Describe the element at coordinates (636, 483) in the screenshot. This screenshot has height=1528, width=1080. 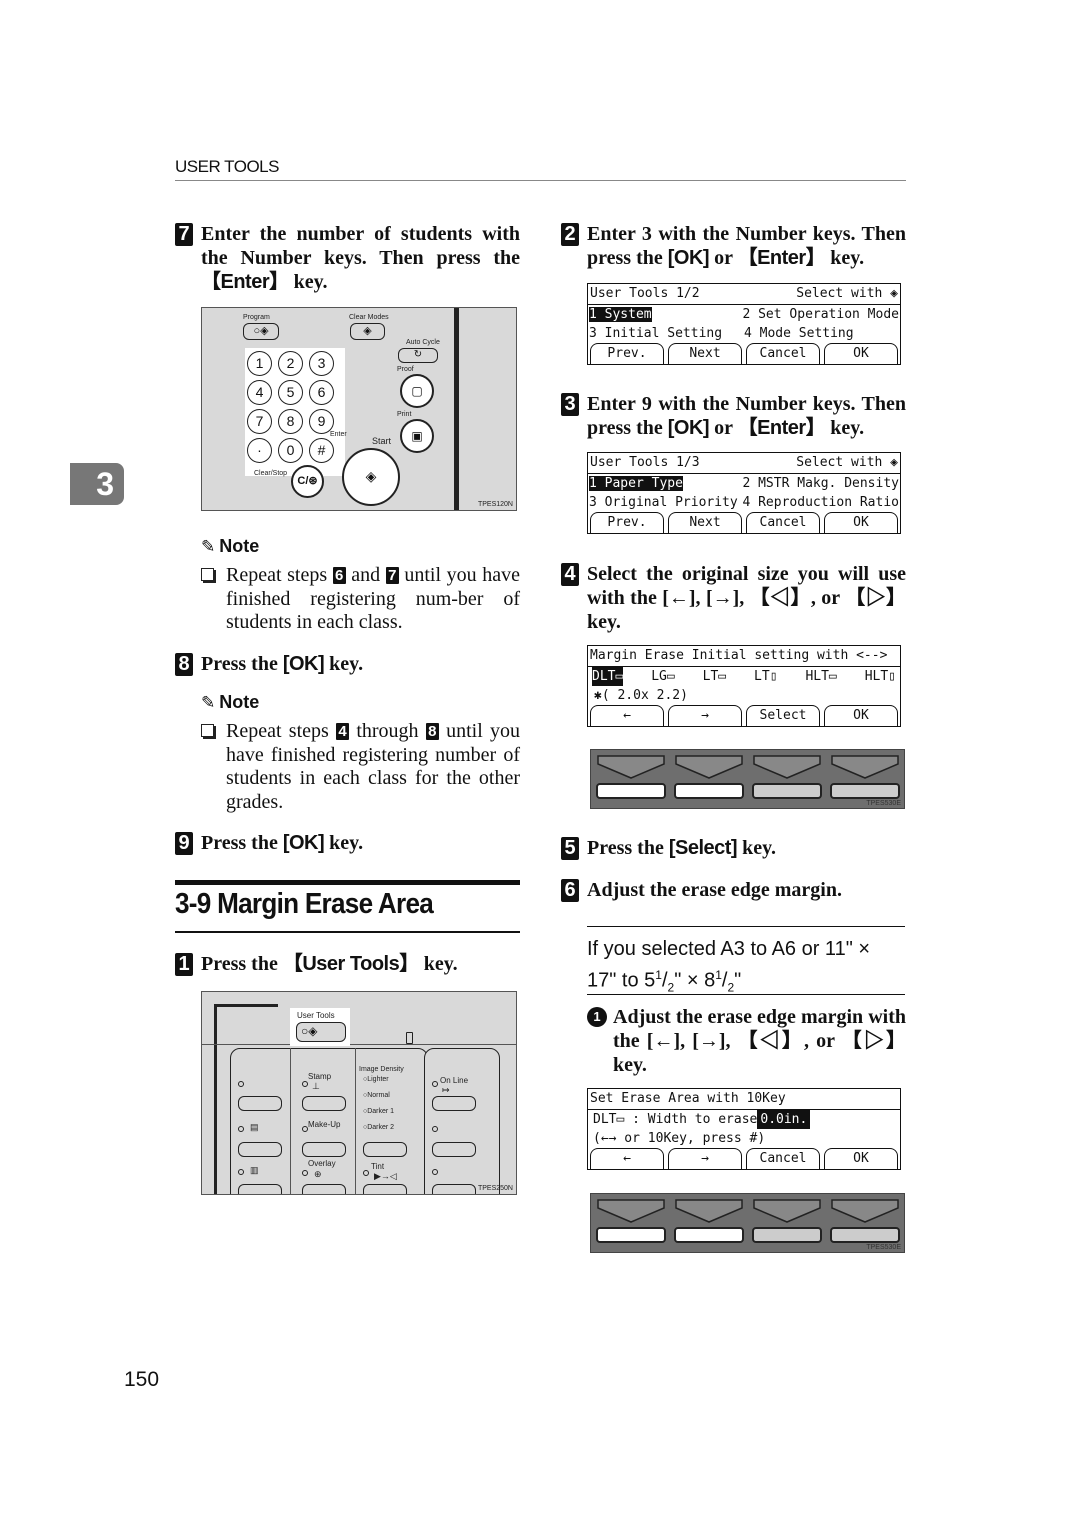
I see `menu-item-paper-type: 1 Paper Type` at that location.